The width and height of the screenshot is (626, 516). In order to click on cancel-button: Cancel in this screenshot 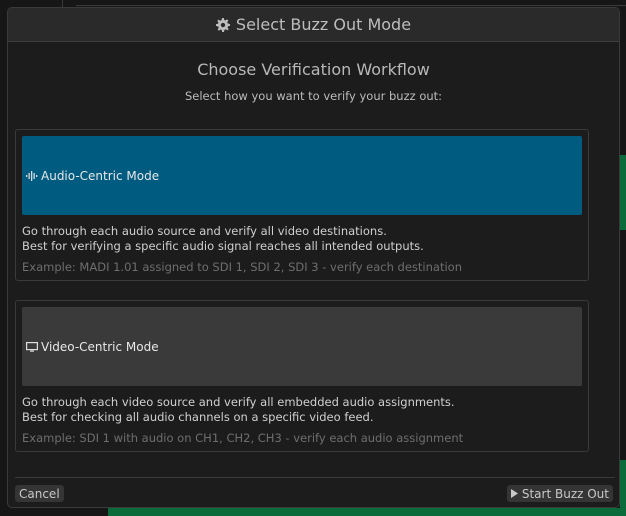, I will do `click(39, 493)`.